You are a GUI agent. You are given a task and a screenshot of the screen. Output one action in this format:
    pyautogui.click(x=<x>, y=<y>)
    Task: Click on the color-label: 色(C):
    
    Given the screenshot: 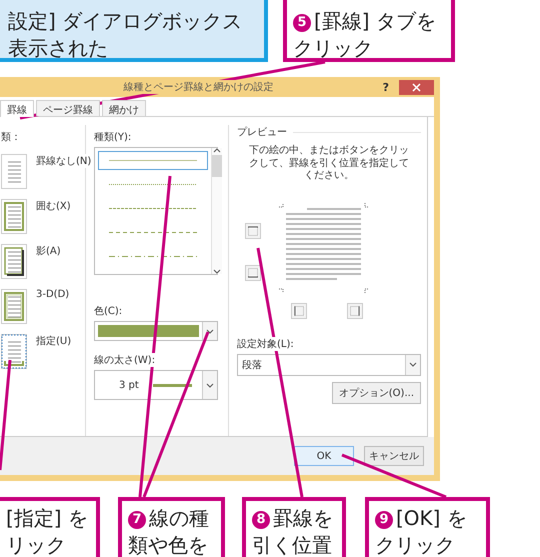 What is the action you would take?
    pyautogui.click(x=108, y=311)
    